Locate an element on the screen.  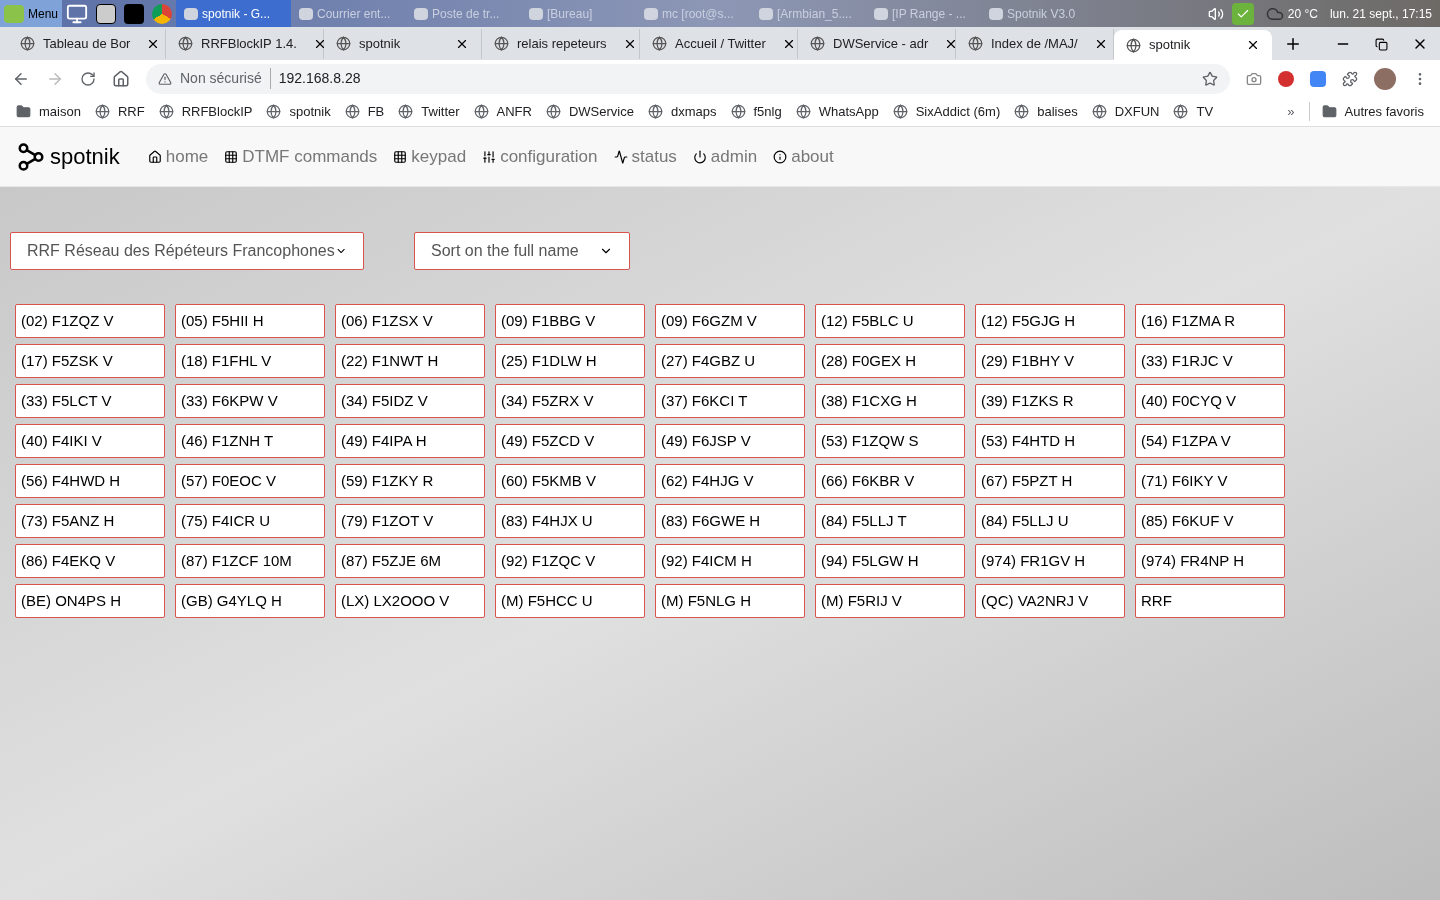
relay-button: (62) F4HJG V is located at coordinates (730, 481).